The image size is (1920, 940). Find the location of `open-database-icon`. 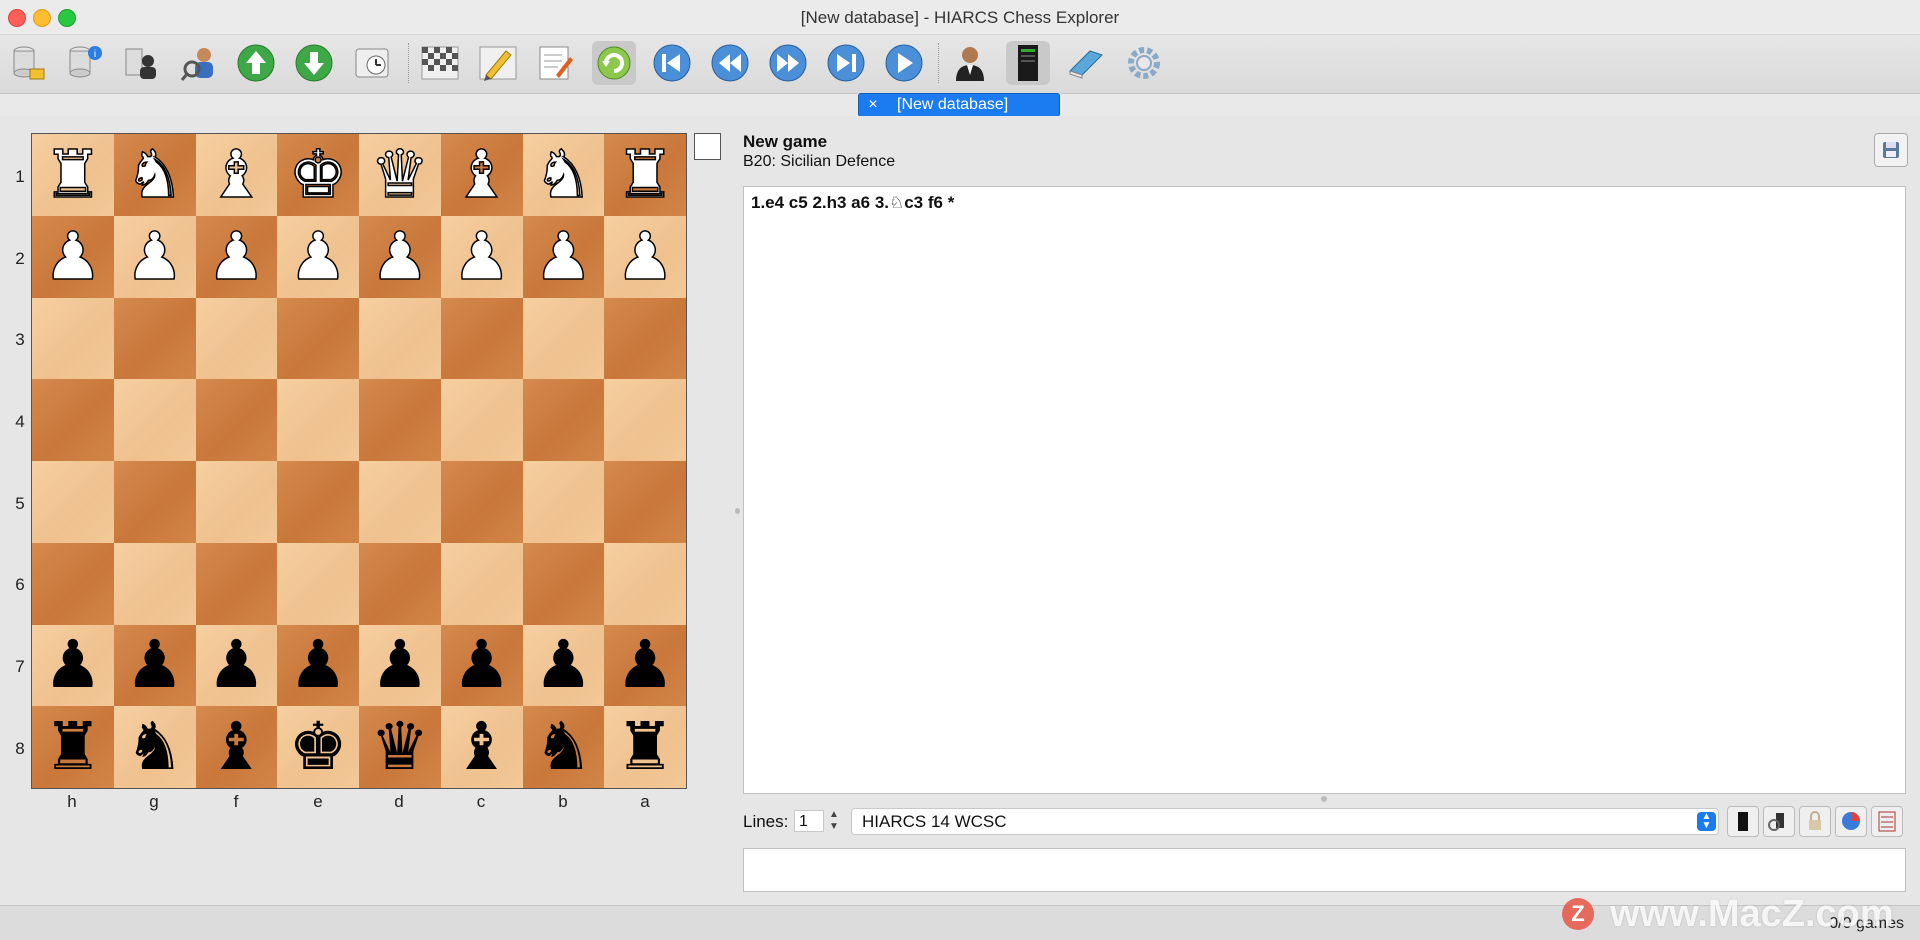

open-database-icon is located at coordinates (28, 63).